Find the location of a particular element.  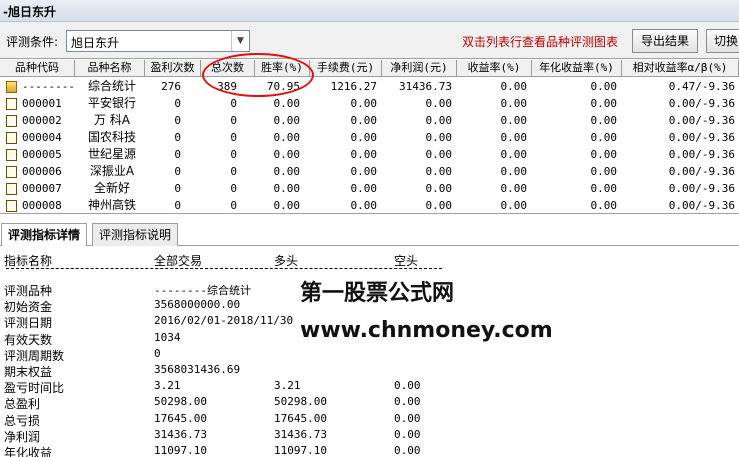

export-results-button: 导出结果 is located at coordinates (665, 41).